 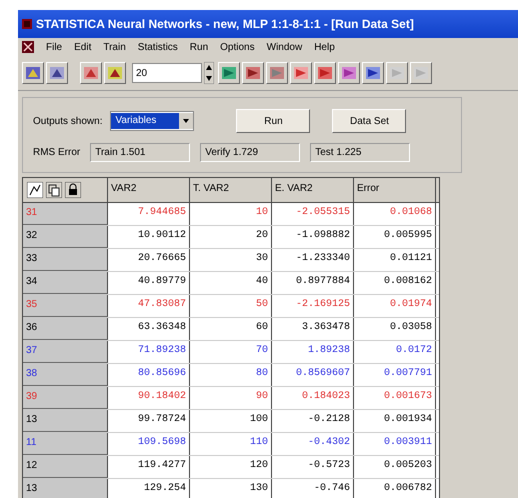 I want to click on menu-item: Run, so click(x=199, y=47).